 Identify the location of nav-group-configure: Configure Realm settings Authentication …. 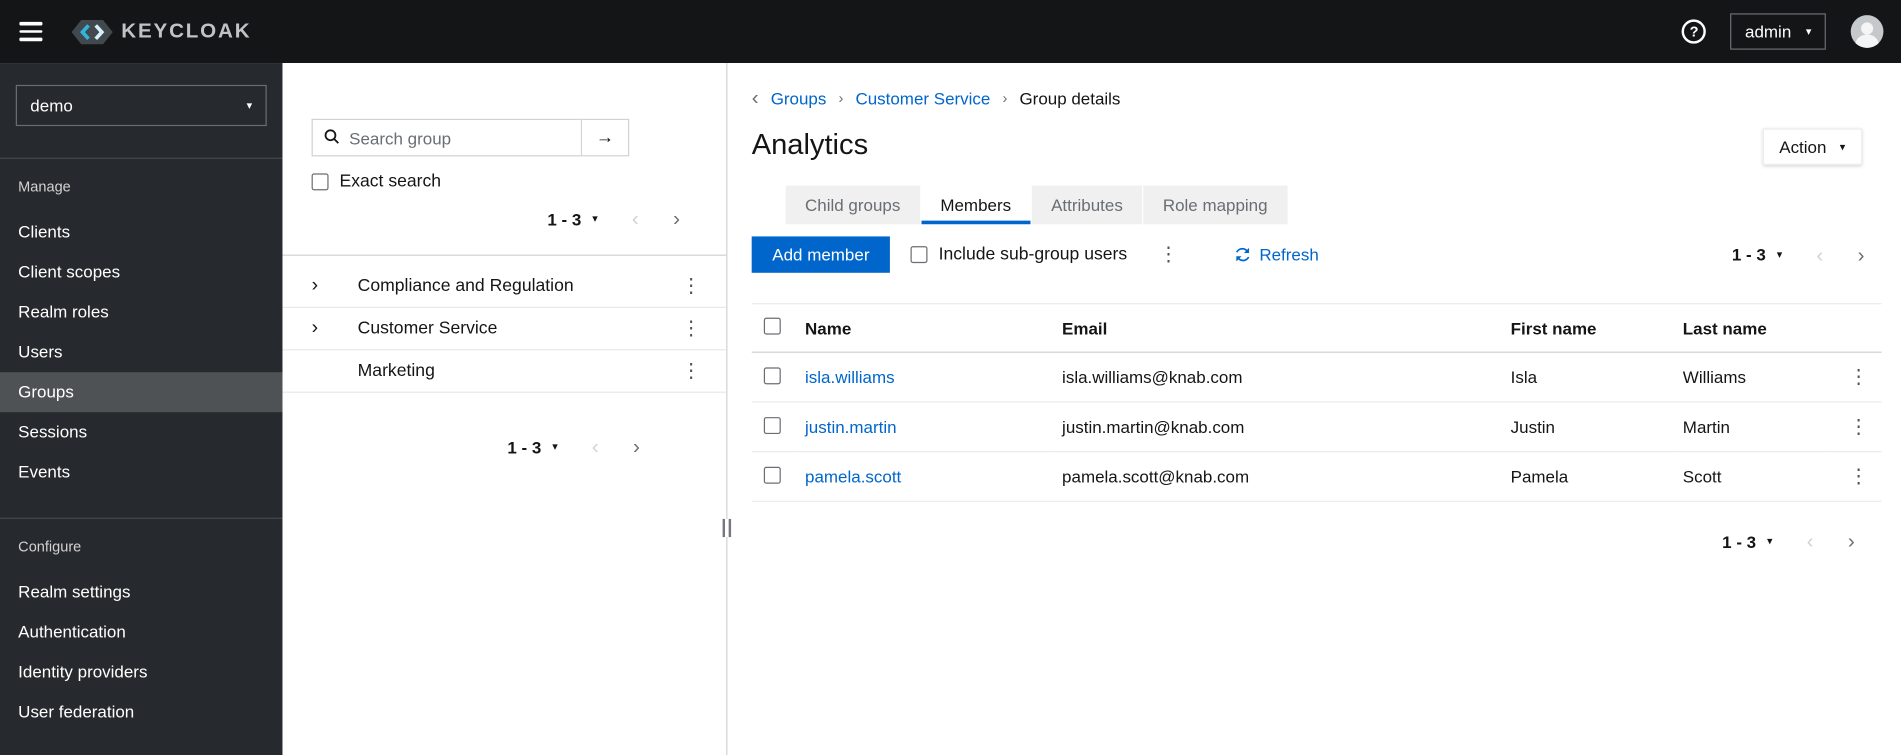
(141, 625).